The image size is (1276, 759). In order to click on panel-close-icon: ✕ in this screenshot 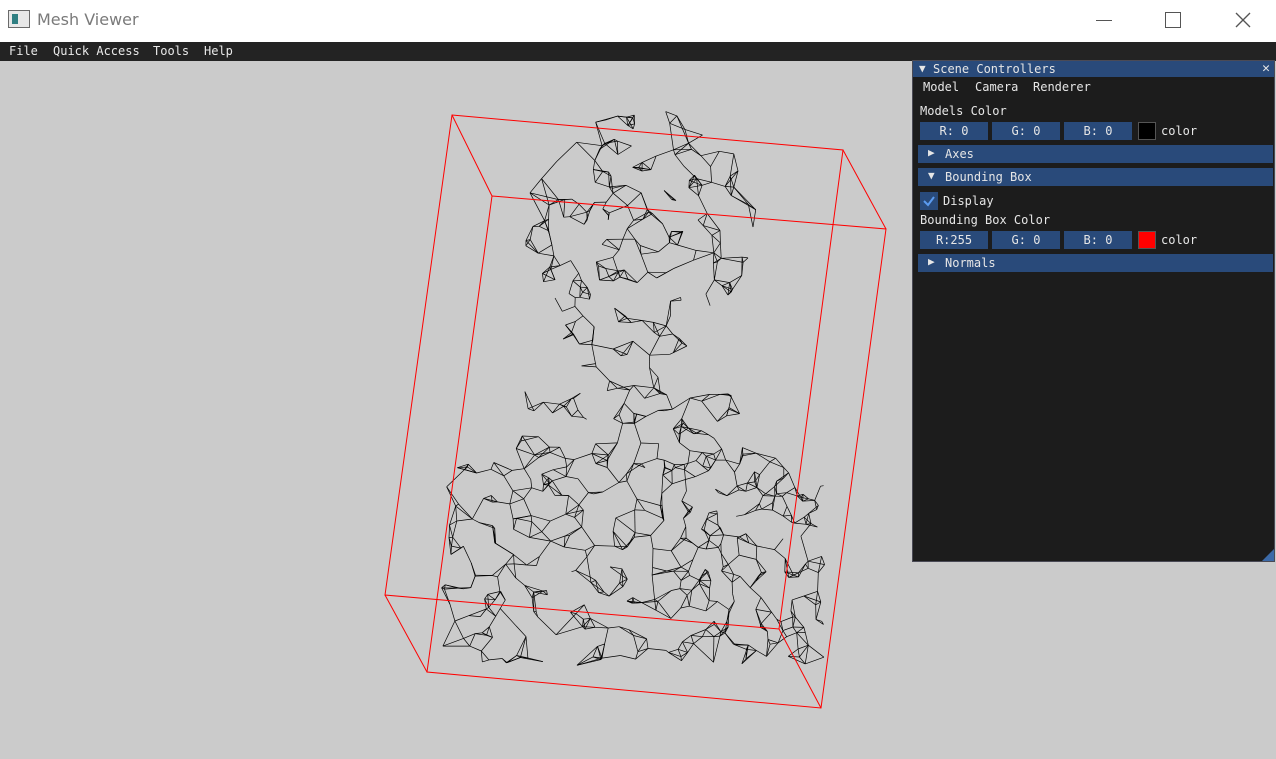, I will do `click(1266, 68)`.